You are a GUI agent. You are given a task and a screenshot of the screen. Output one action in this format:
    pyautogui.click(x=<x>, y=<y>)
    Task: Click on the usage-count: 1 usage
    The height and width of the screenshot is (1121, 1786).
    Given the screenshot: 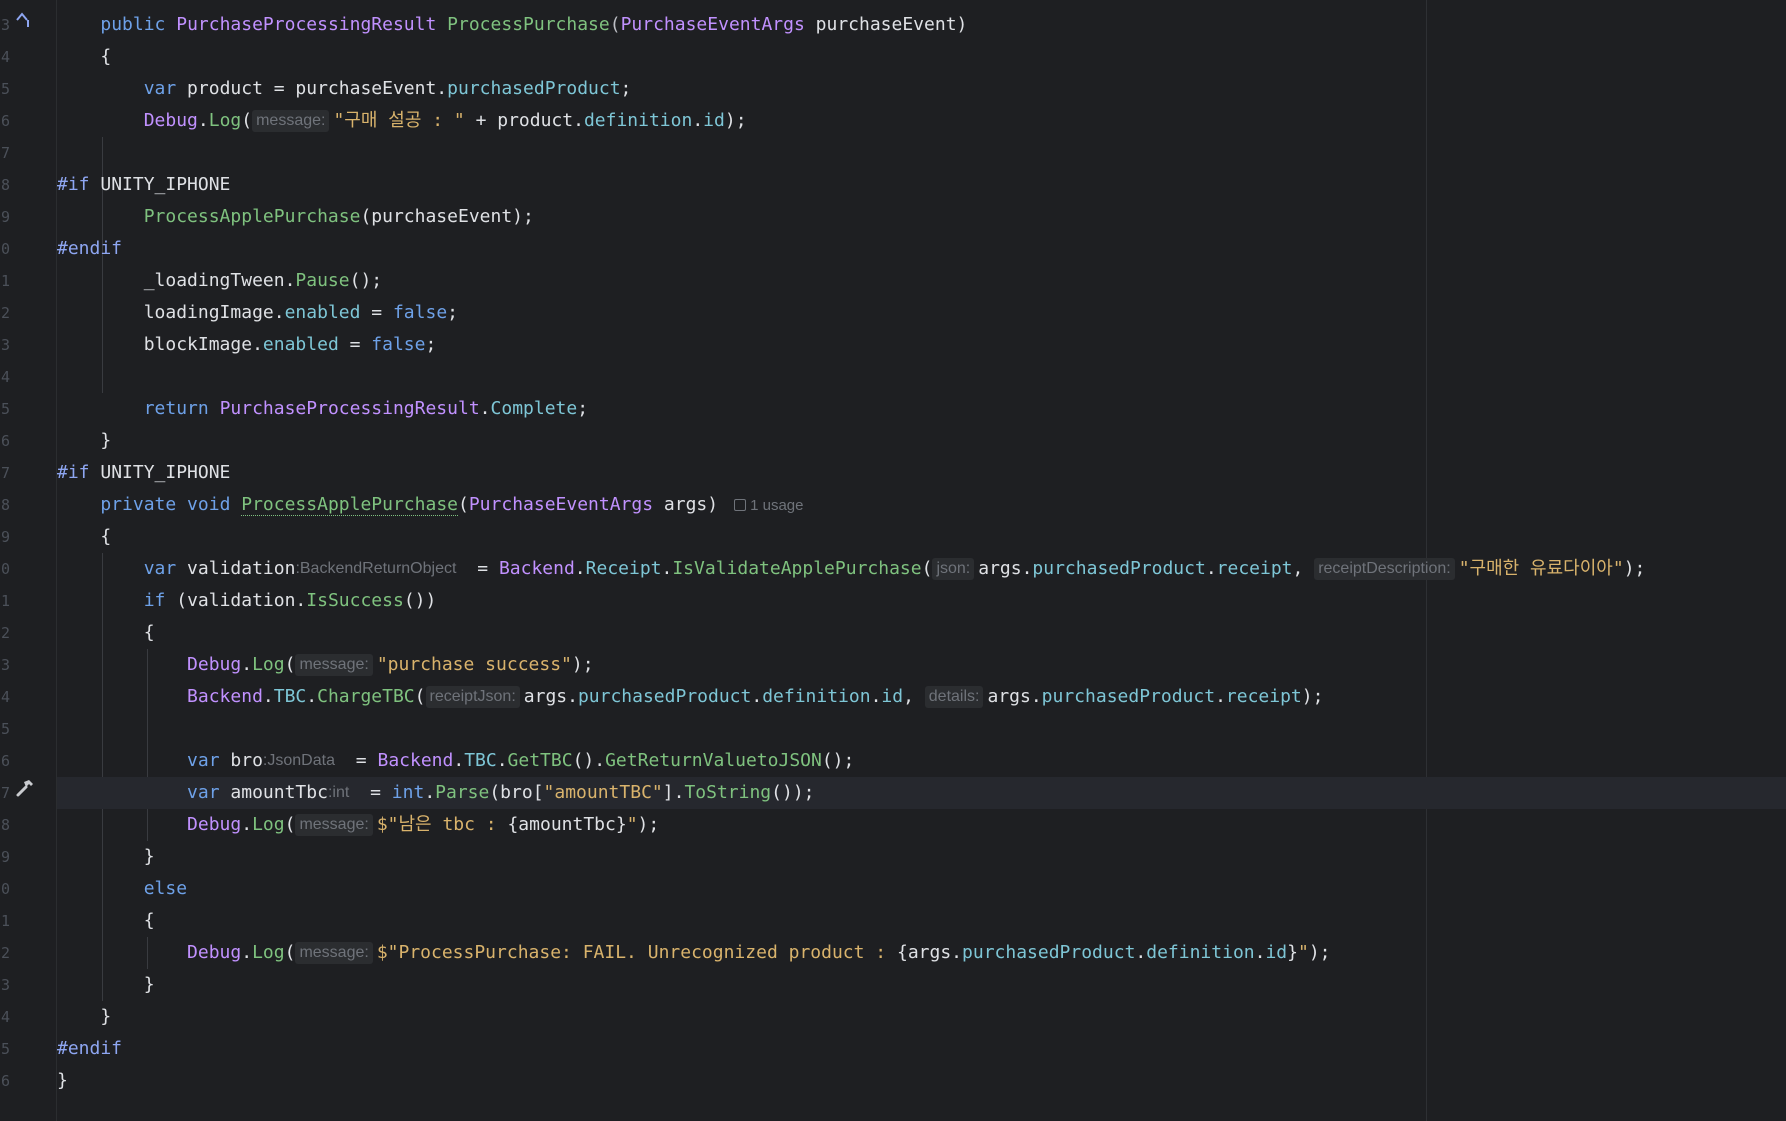 What is the action you would take?
    pyautogui.click(x=777, y=505)
    